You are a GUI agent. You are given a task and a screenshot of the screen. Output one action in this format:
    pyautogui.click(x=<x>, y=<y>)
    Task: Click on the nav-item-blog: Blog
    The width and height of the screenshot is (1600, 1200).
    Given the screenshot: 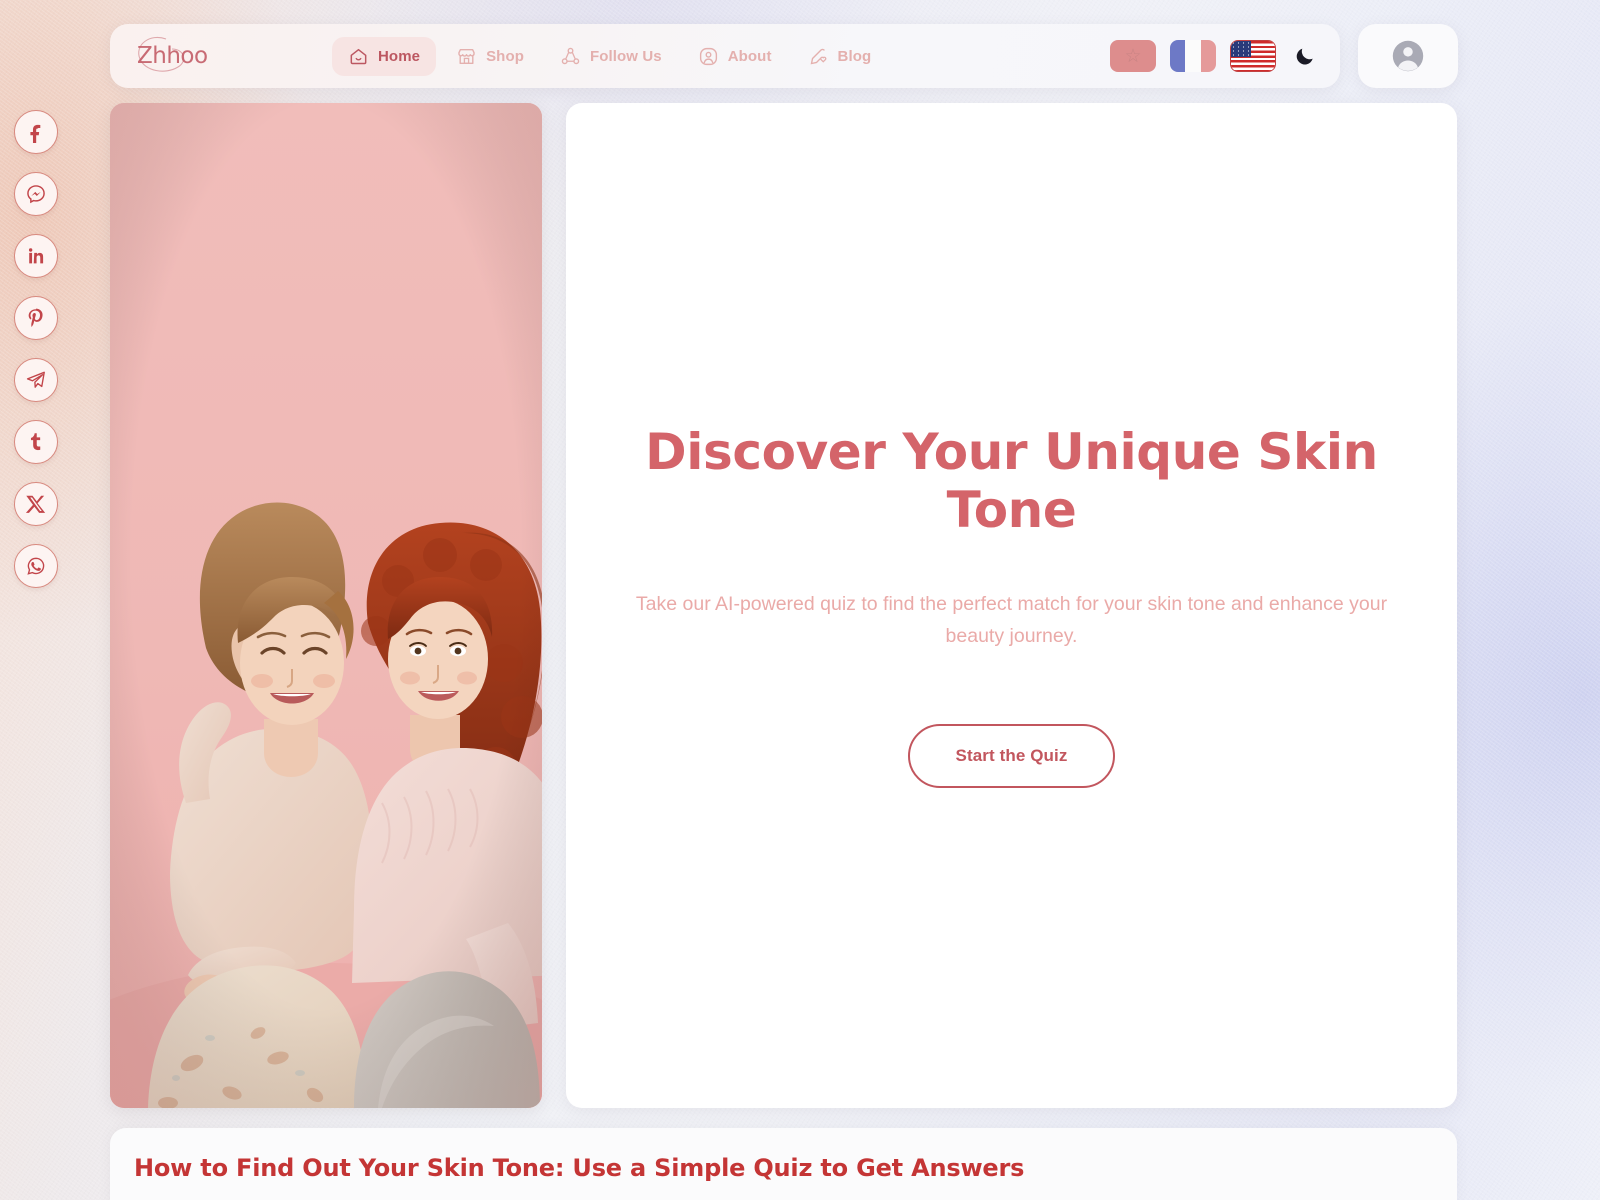 What is the action you would take?
    pyautogui.click(x=840, y=56)
    